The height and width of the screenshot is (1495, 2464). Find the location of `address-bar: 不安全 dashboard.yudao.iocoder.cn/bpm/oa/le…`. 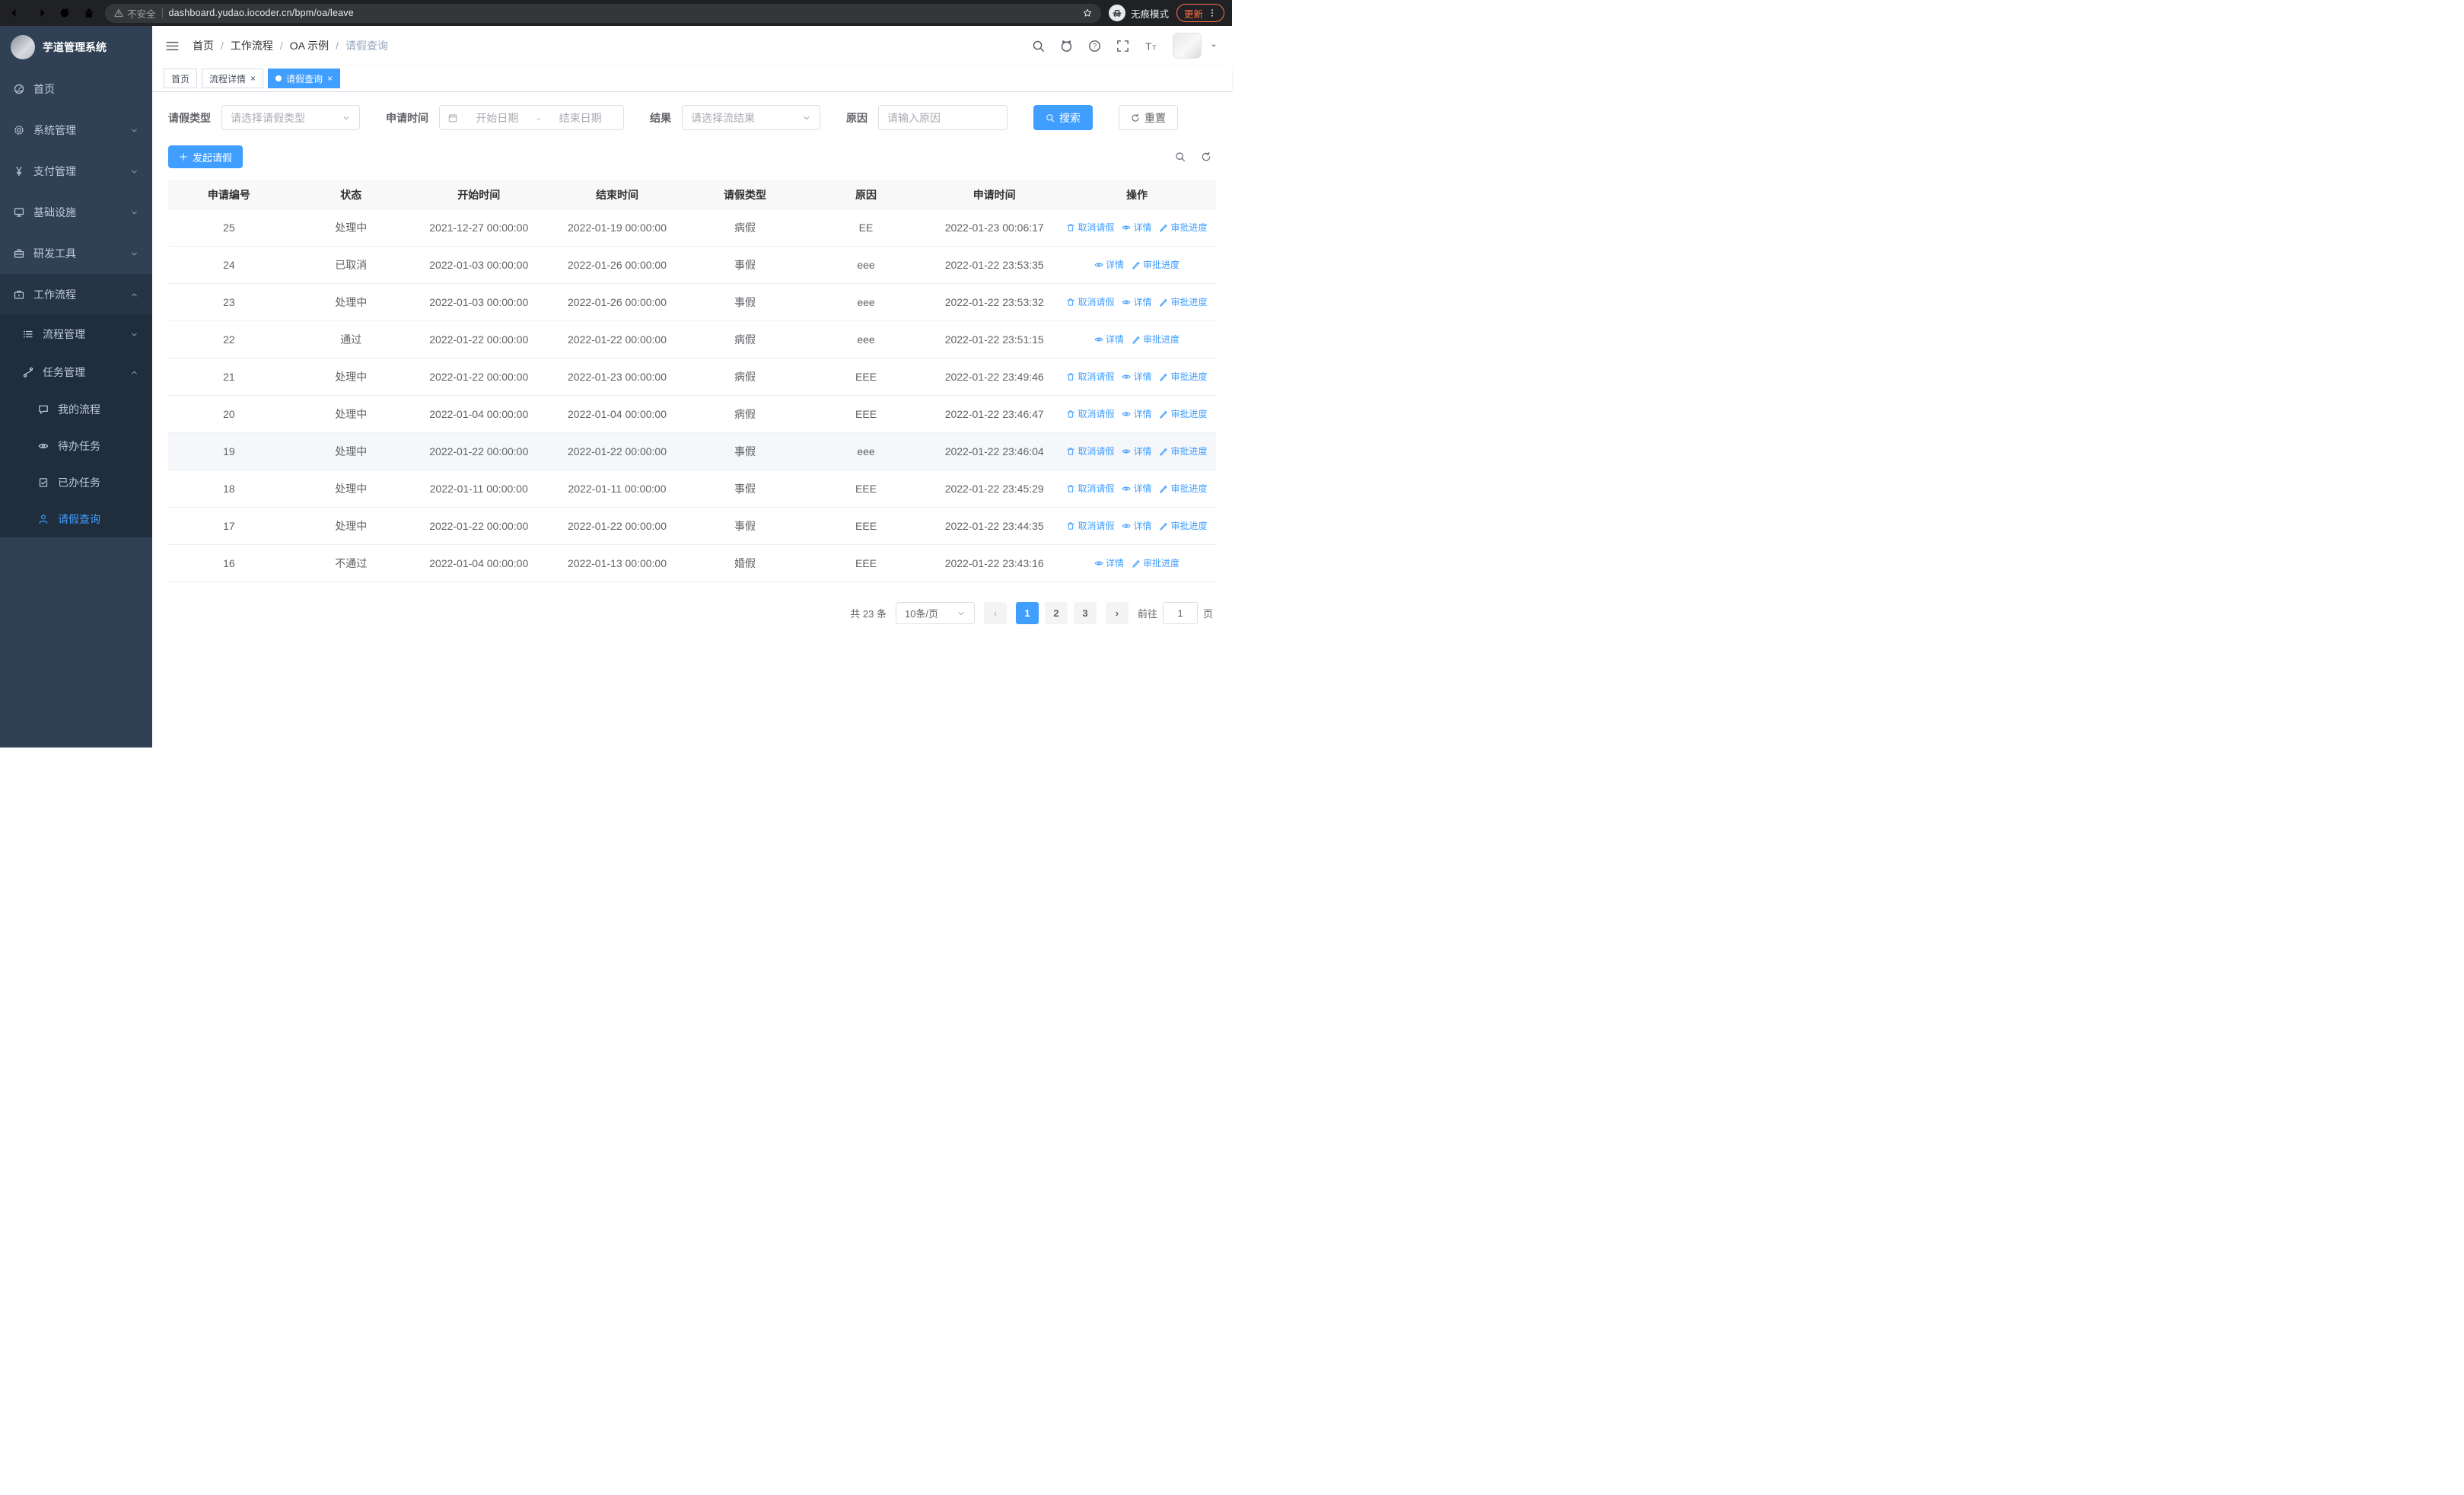

address-bar: 不安全 dashboard.yudao.iocoder.cn/bpm/oa/le… is located at coordinates (603, 13).